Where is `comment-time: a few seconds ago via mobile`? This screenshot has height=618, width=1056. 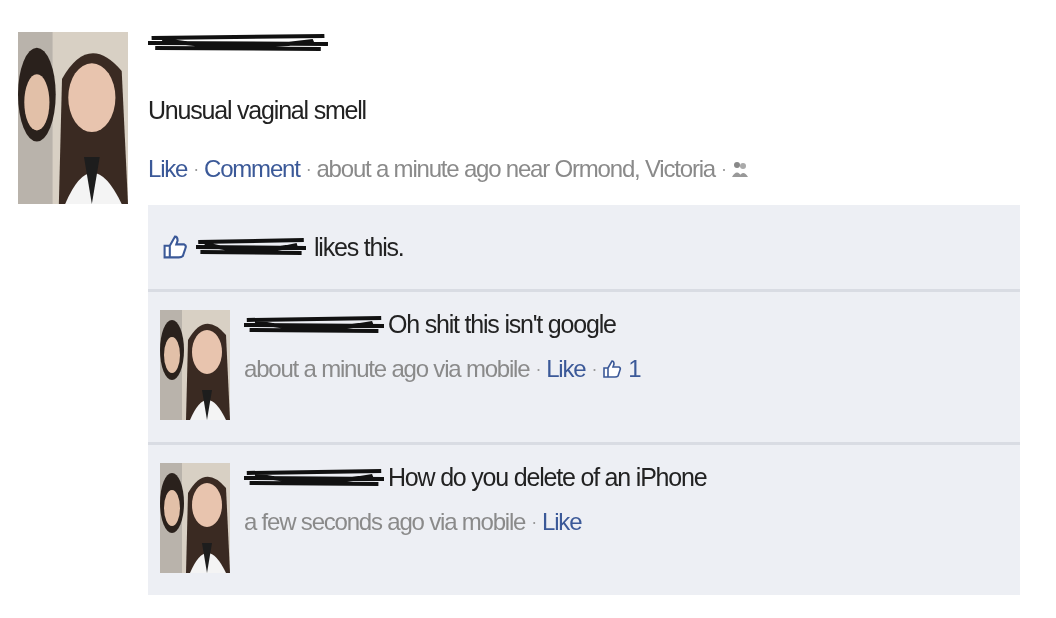 comment-time: a few seconds ago via mobile is located at coordinates (385, 522).